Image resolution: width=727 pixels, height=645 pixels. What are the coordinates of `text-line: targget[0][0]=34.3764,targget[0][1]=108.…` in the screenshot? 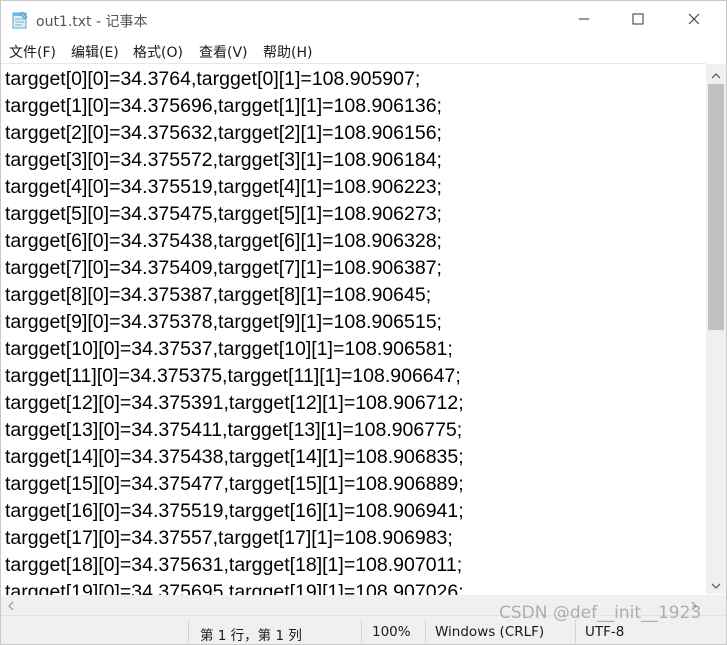 It's located at (213, 79).